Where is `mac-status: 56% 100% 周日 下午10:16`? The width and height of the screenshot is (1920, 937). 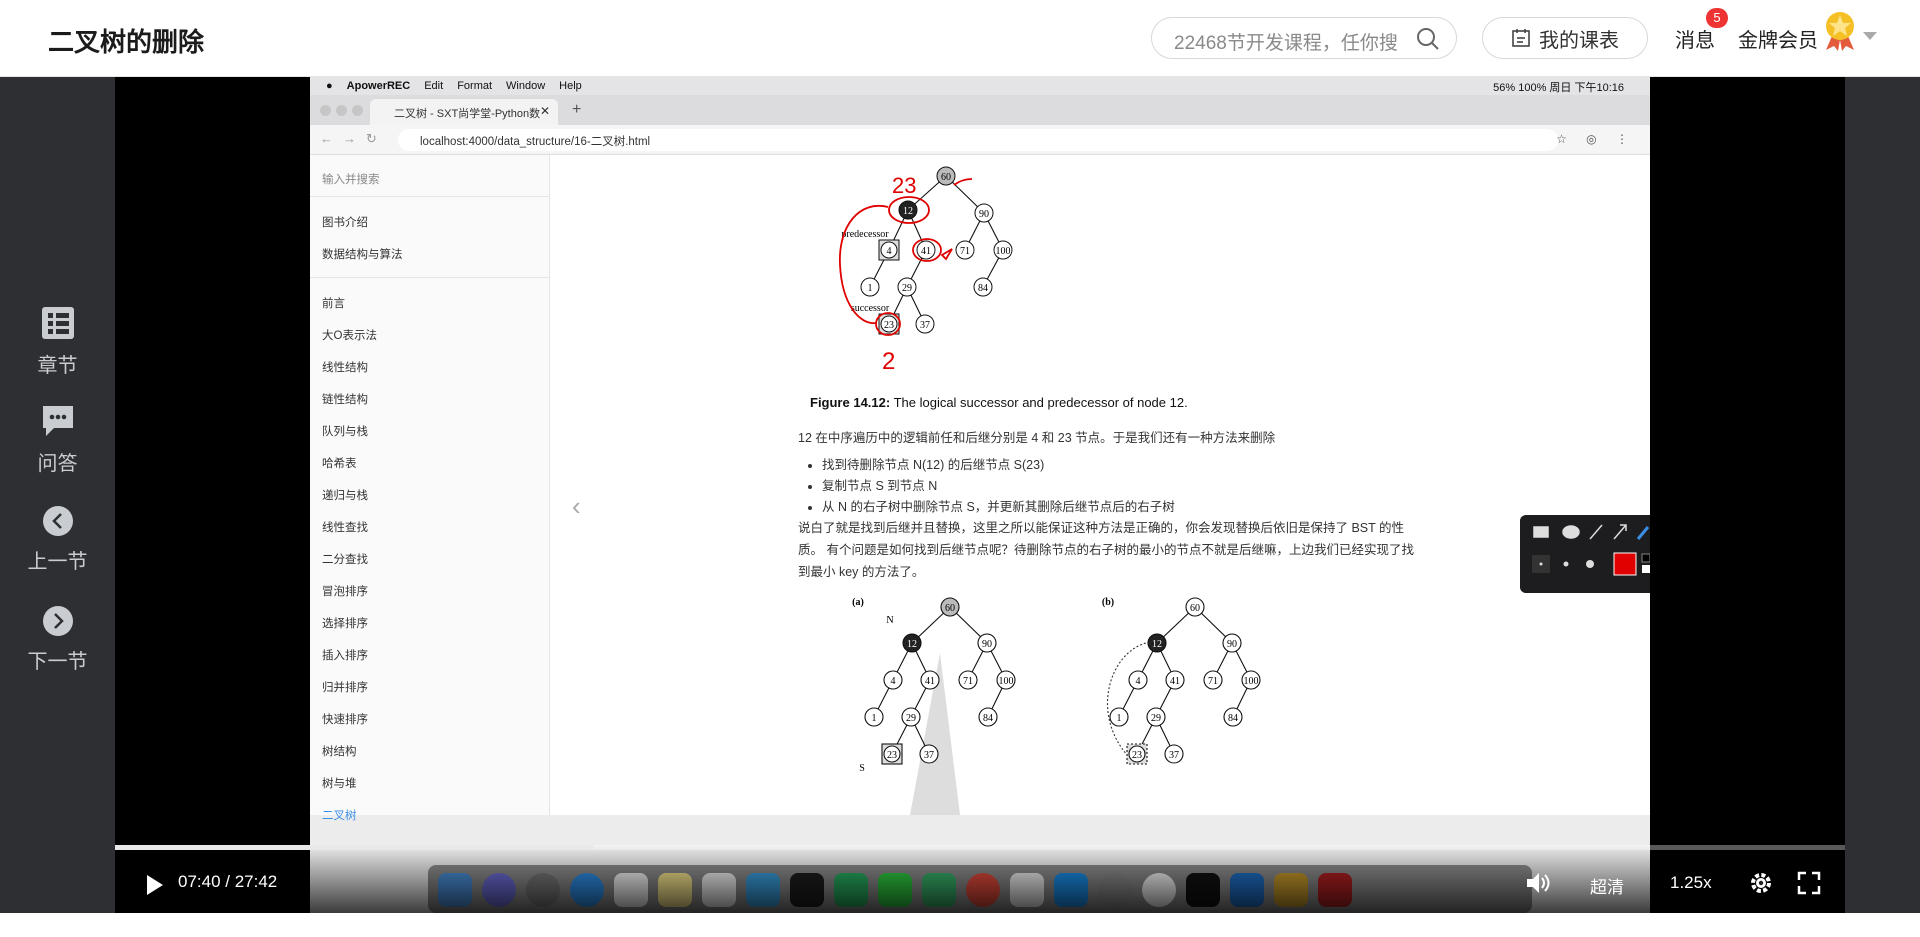
mac-status: 56% 100% 周日 下午10:16 is located at coordinates (1558, 88).